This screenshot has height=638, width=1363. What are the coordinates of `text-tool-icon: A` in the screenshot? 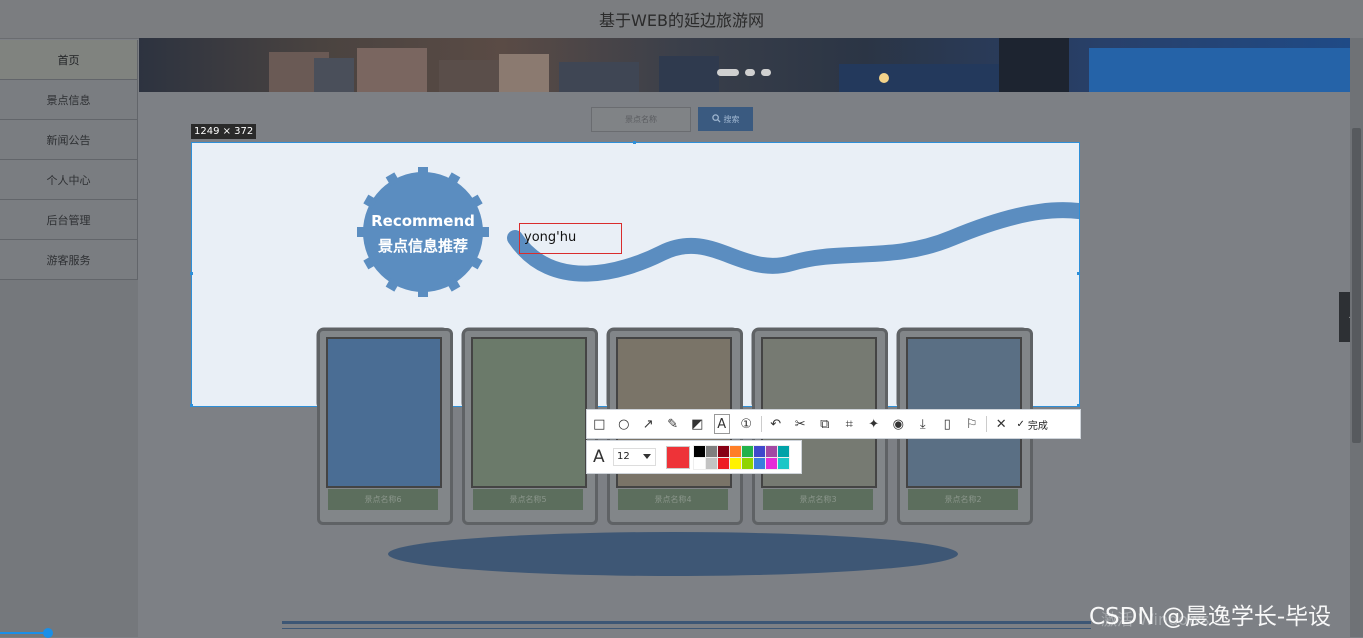 It's located at (722, 424).